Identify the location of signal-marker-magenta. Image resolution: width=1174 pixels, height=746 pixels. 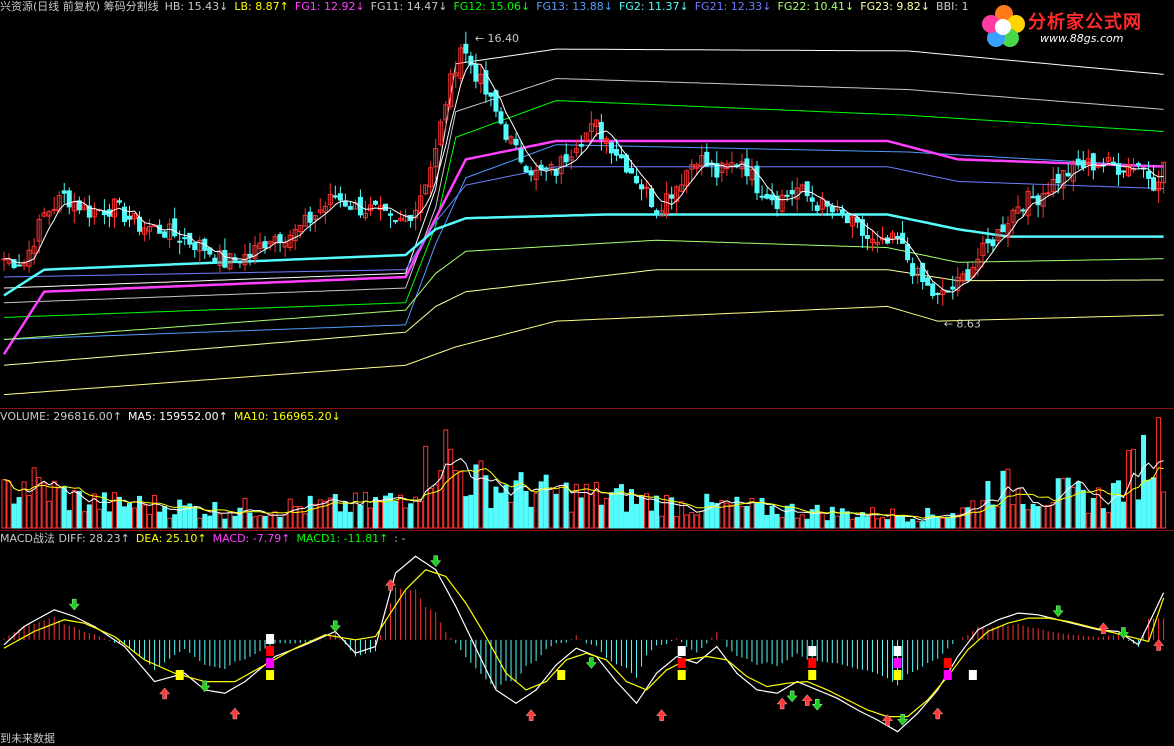
(947, 675).